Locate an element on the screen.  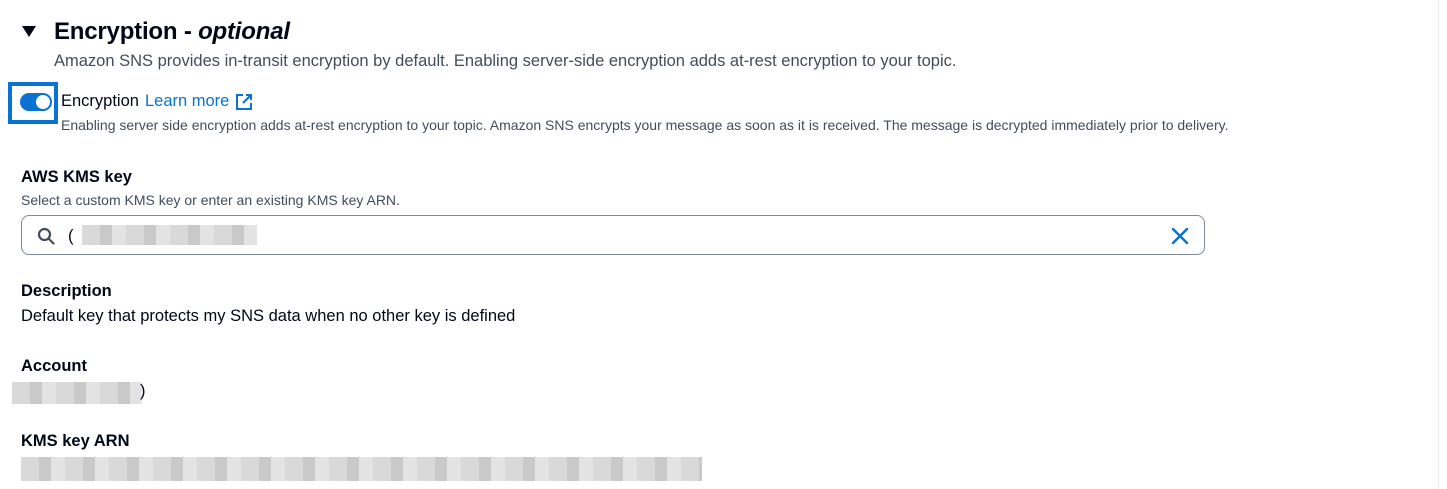
learn-more-link: Learn more is located at coordinates (199, 101).